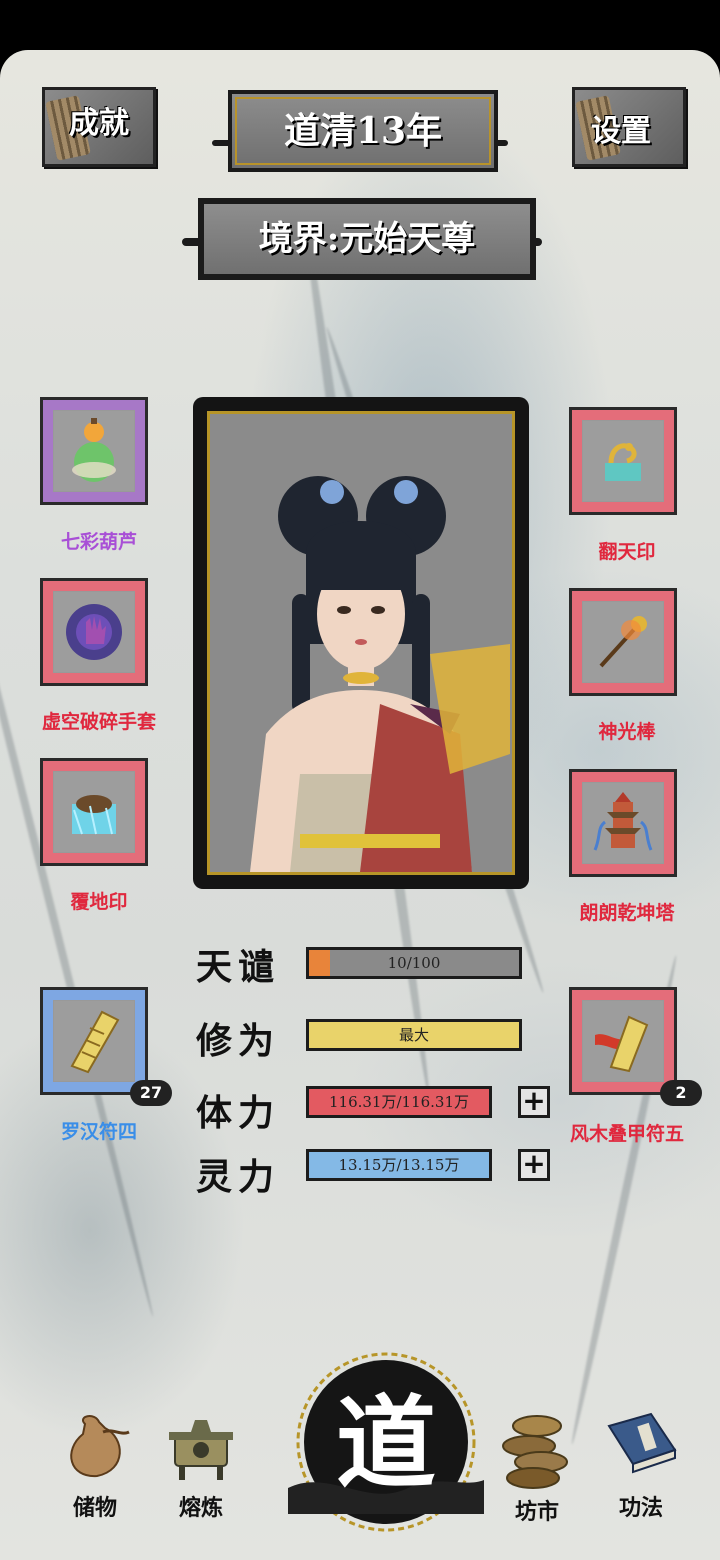 The height and width of the screenshot is (1560, 720). I want to click on coins-icon, so click(535, 1452).